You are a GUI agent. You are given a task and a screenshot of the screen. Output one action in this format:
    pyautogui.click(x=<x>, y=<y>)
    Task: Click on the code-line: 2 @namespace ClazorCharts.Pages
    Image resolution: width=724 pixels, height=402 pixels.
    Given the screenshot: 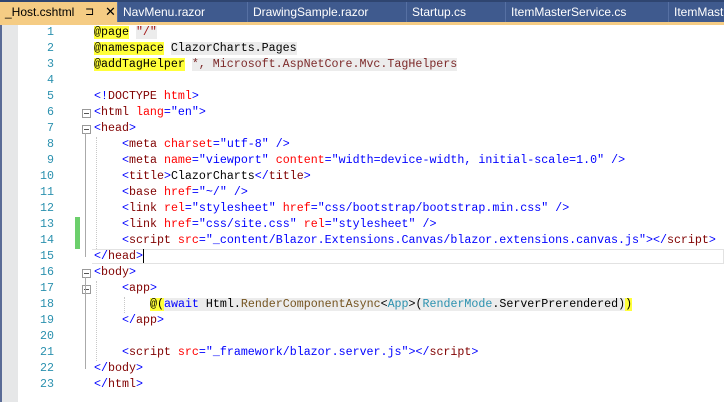 What is the action you would take?
    pyautogui.click(x=362, y=49)
    